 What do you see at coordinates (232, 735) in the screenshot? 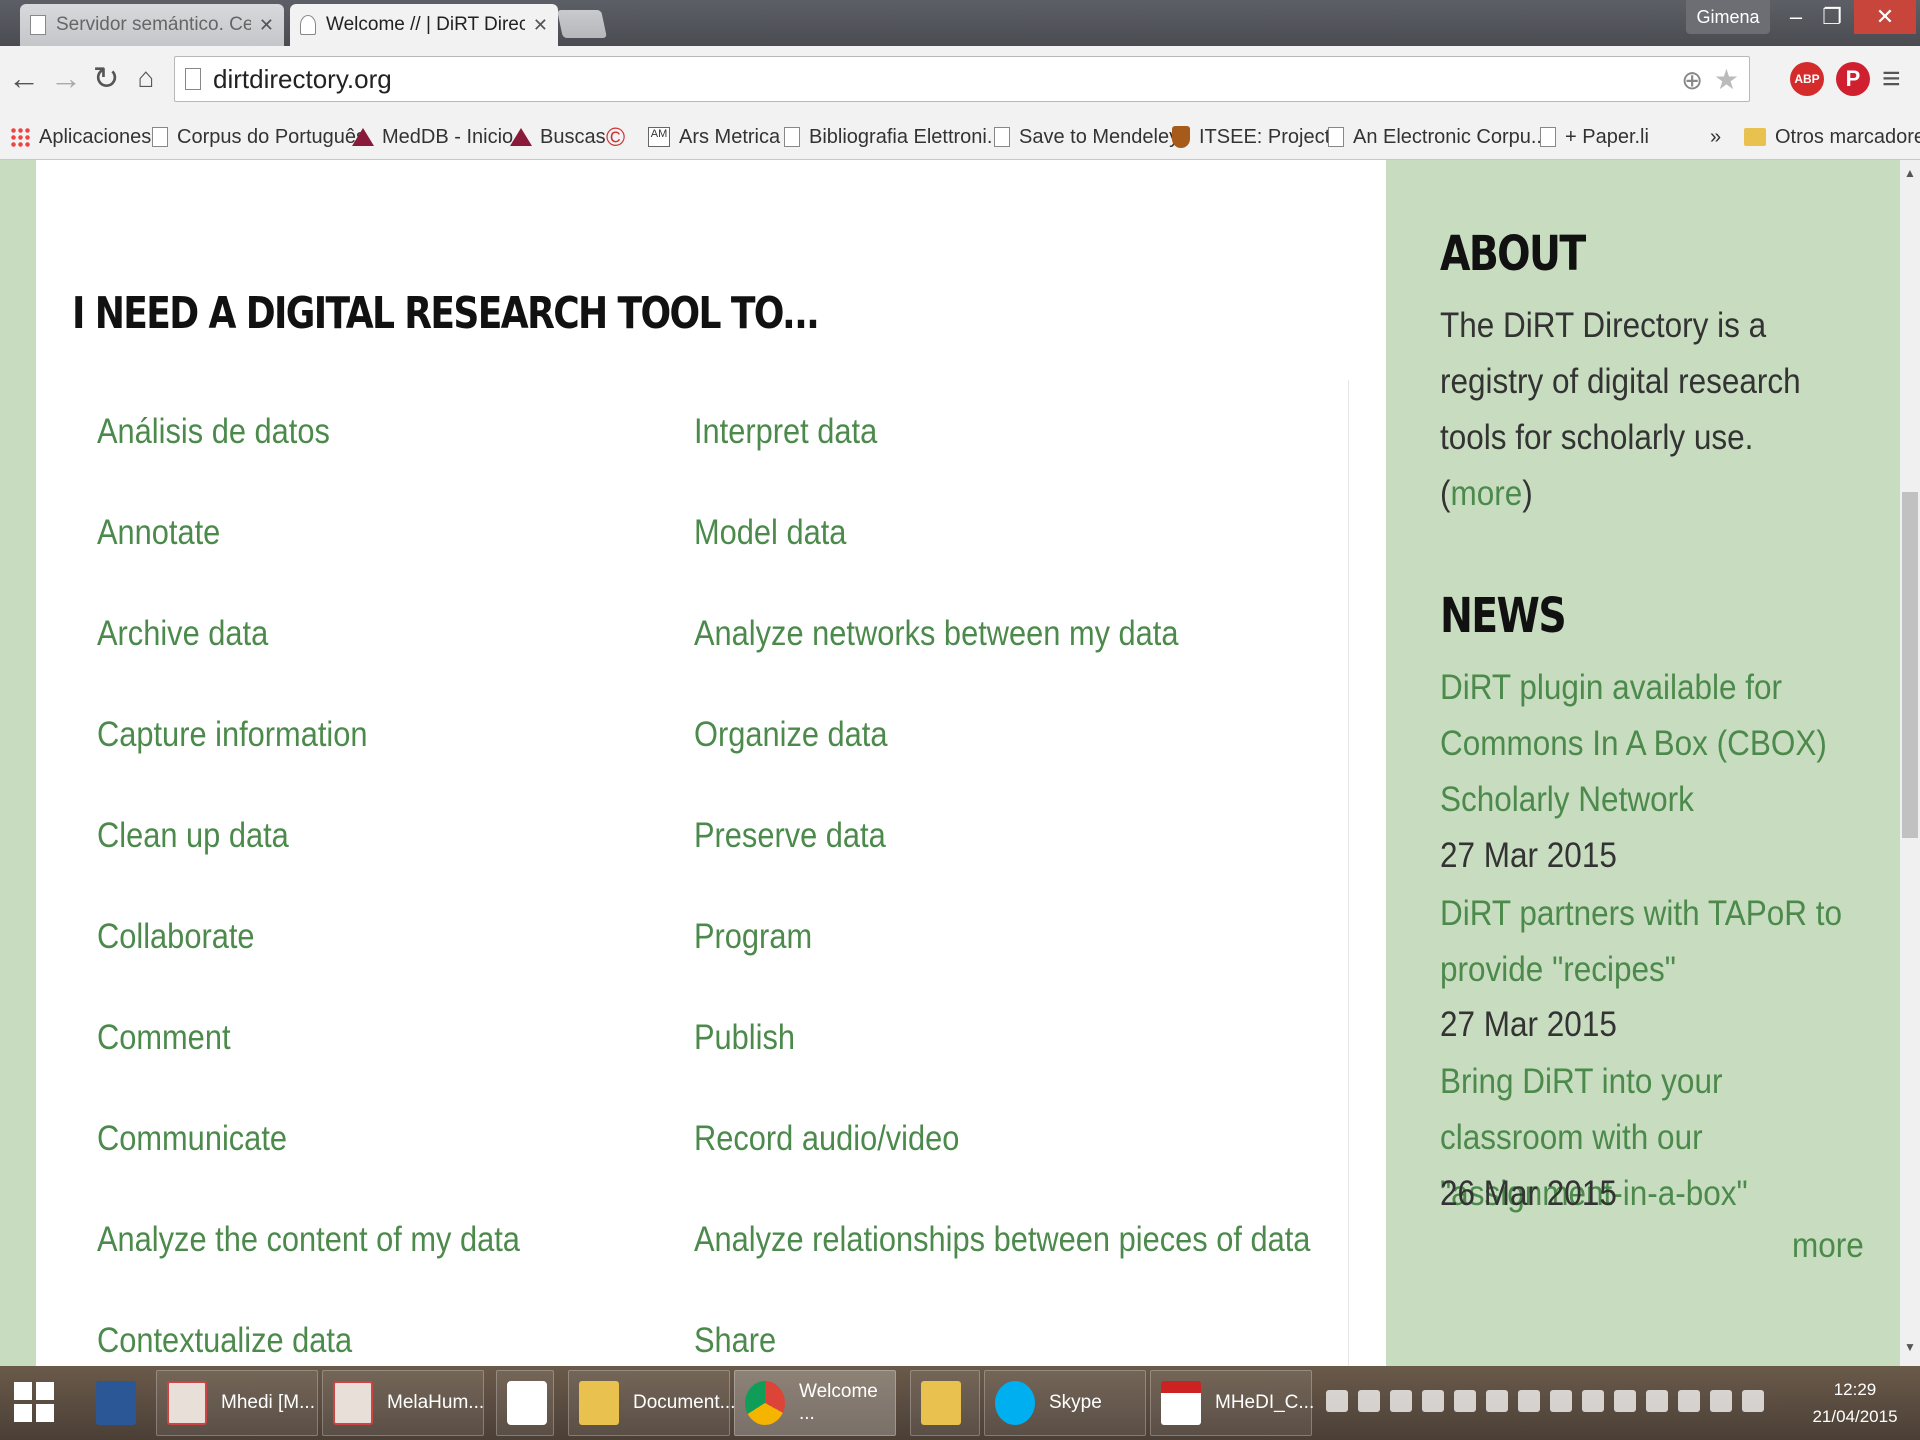
I see `tool-link: Capture information` at bounding box center [232, 735].